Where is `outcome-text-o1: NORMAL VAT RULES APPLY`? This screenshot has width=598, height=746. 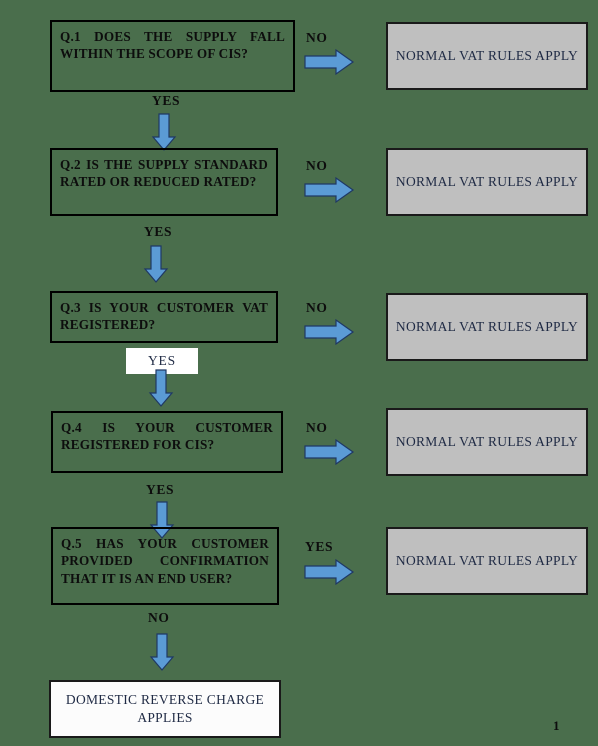 outcome-text-o1: NORMAL VAT RULES APPLY is located at coordinates (487, 55).